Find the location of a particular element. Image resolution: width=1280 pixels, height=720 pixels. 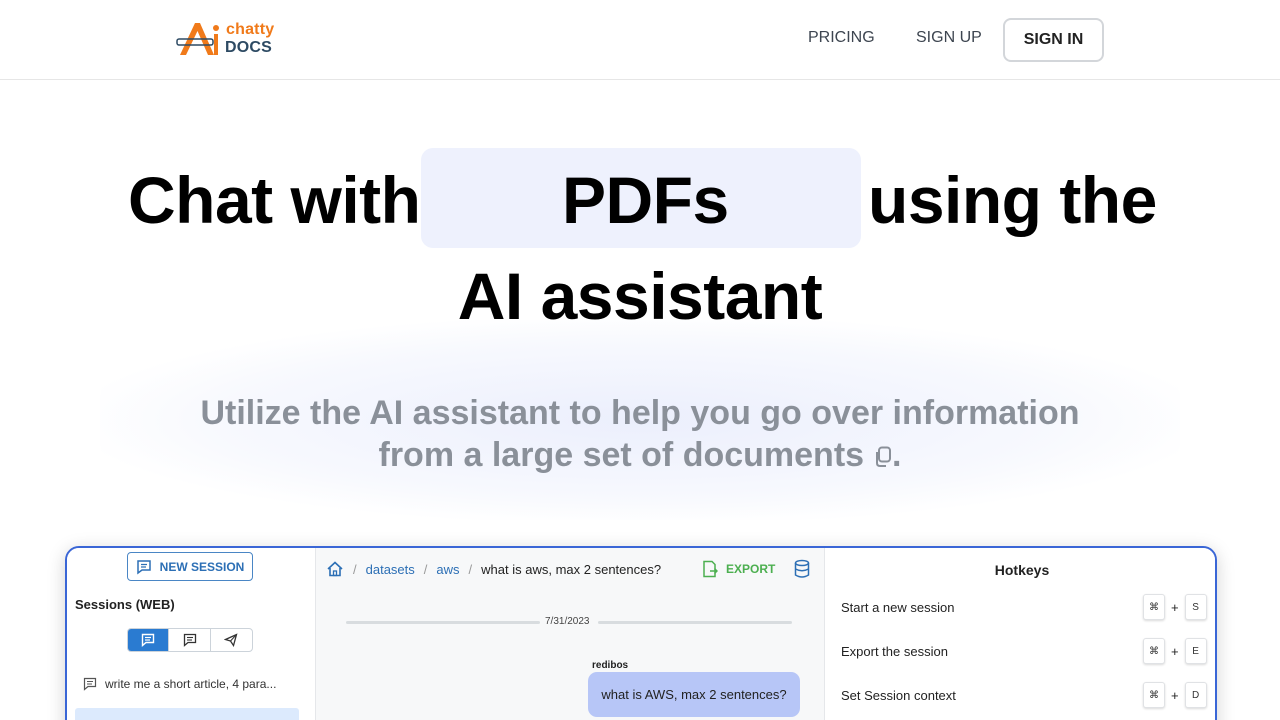

message-author: redibos is located at coordinates (610, 665).